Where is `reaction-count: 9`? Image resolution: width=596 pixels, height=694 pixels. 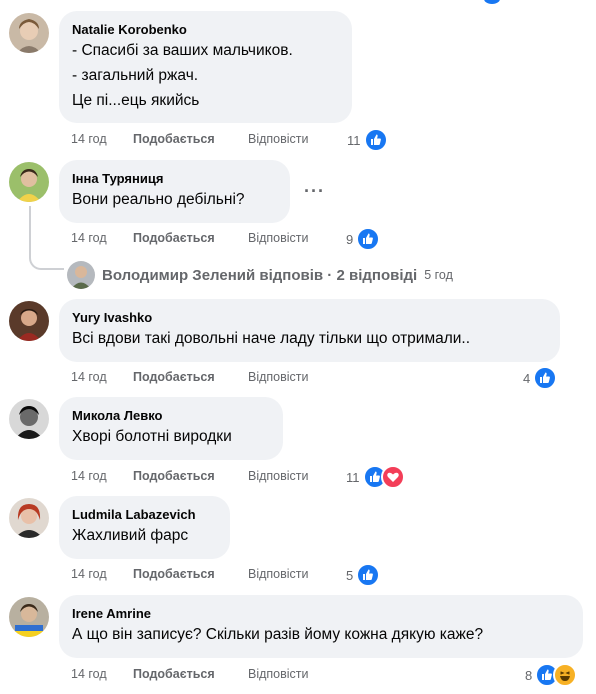 reaction-count: 9 is located at coordinates (350, 239).